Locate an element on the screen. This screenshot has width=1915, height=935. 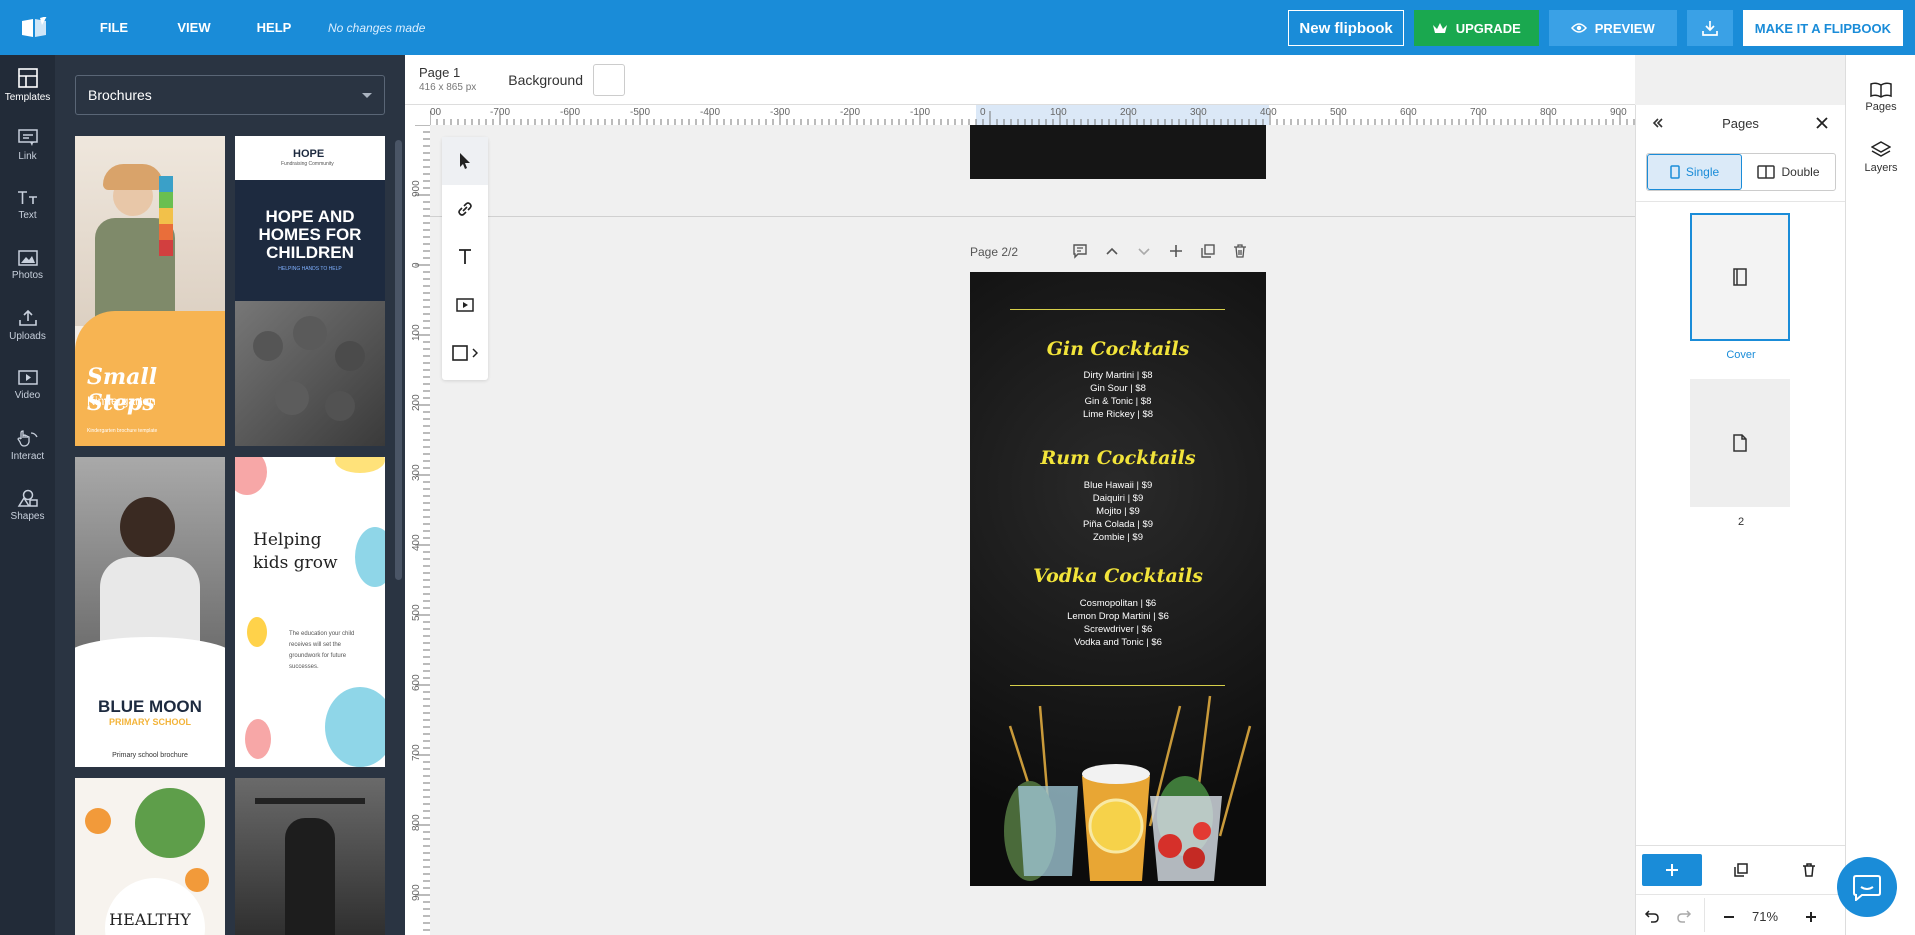
app-logo-icon is located at coordinates (34, 27).